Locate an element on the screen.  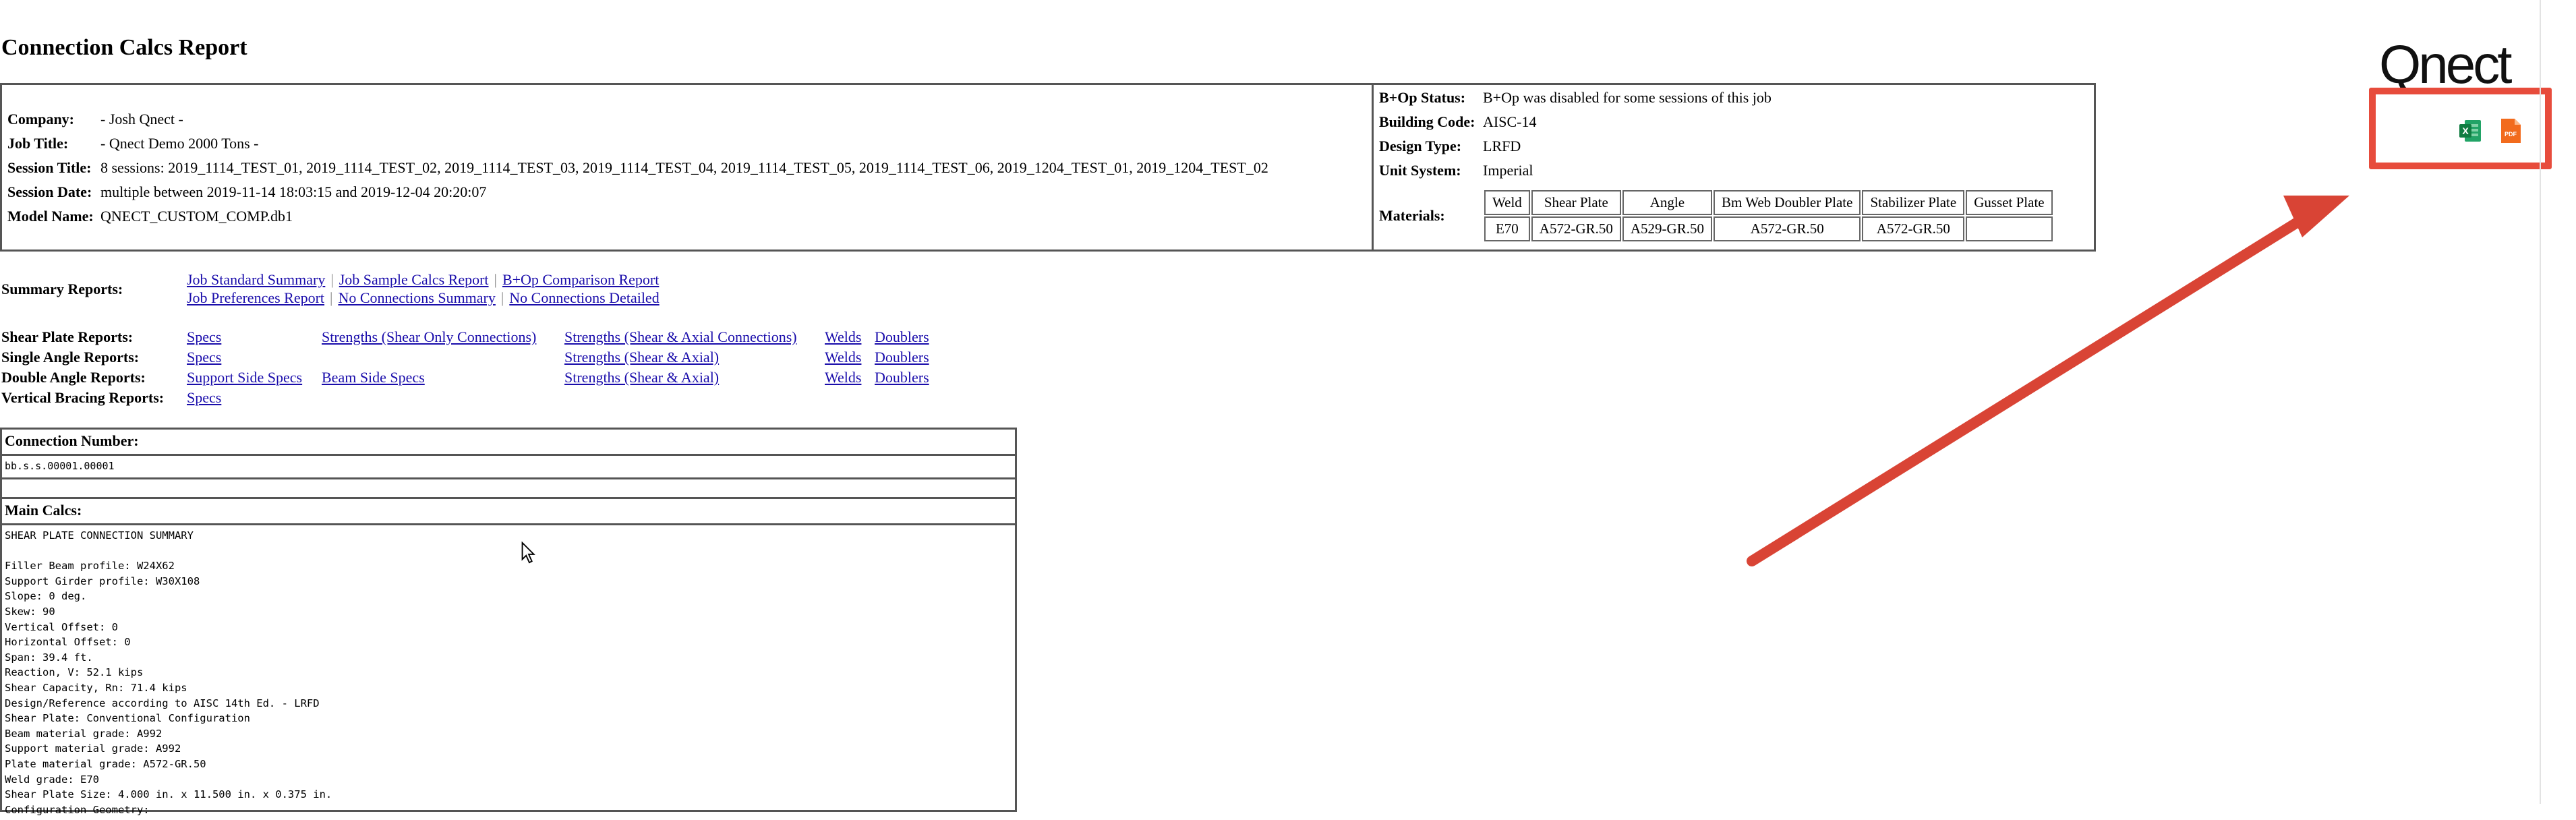
calc-line: Configuration Geometry: is located at coordinates (77, 809).